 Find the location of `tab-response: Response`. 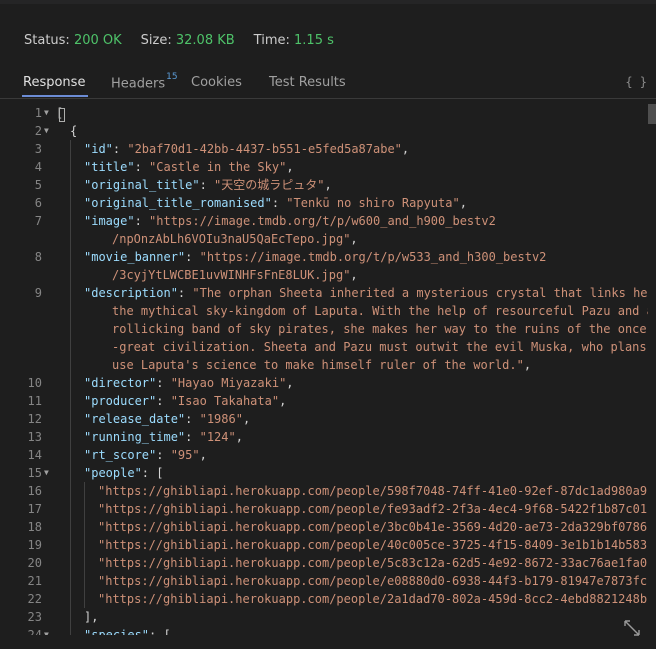

tab-response: Response is located at coordinates (54, 82).